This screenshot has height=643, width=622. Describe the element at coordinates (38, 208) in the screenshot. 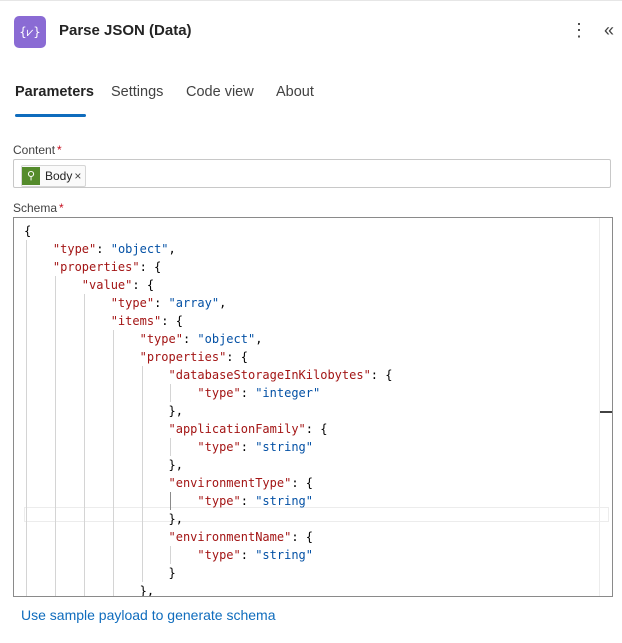

I see `schema-label: Schema *` at that location.